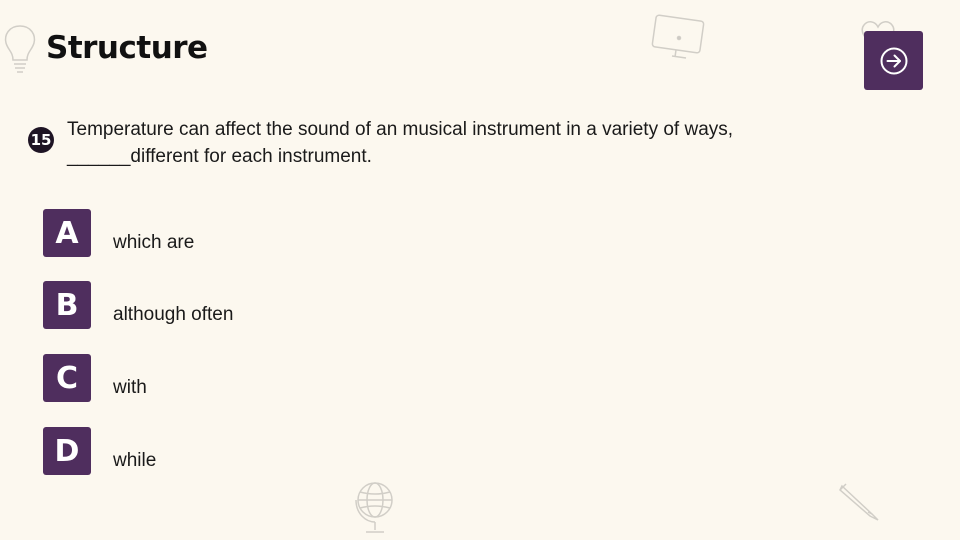 This screenshot has height=540, width=960. Describe the element at coordinates (95, 378) in the screenshot. I see `option-c: C with` at that location.